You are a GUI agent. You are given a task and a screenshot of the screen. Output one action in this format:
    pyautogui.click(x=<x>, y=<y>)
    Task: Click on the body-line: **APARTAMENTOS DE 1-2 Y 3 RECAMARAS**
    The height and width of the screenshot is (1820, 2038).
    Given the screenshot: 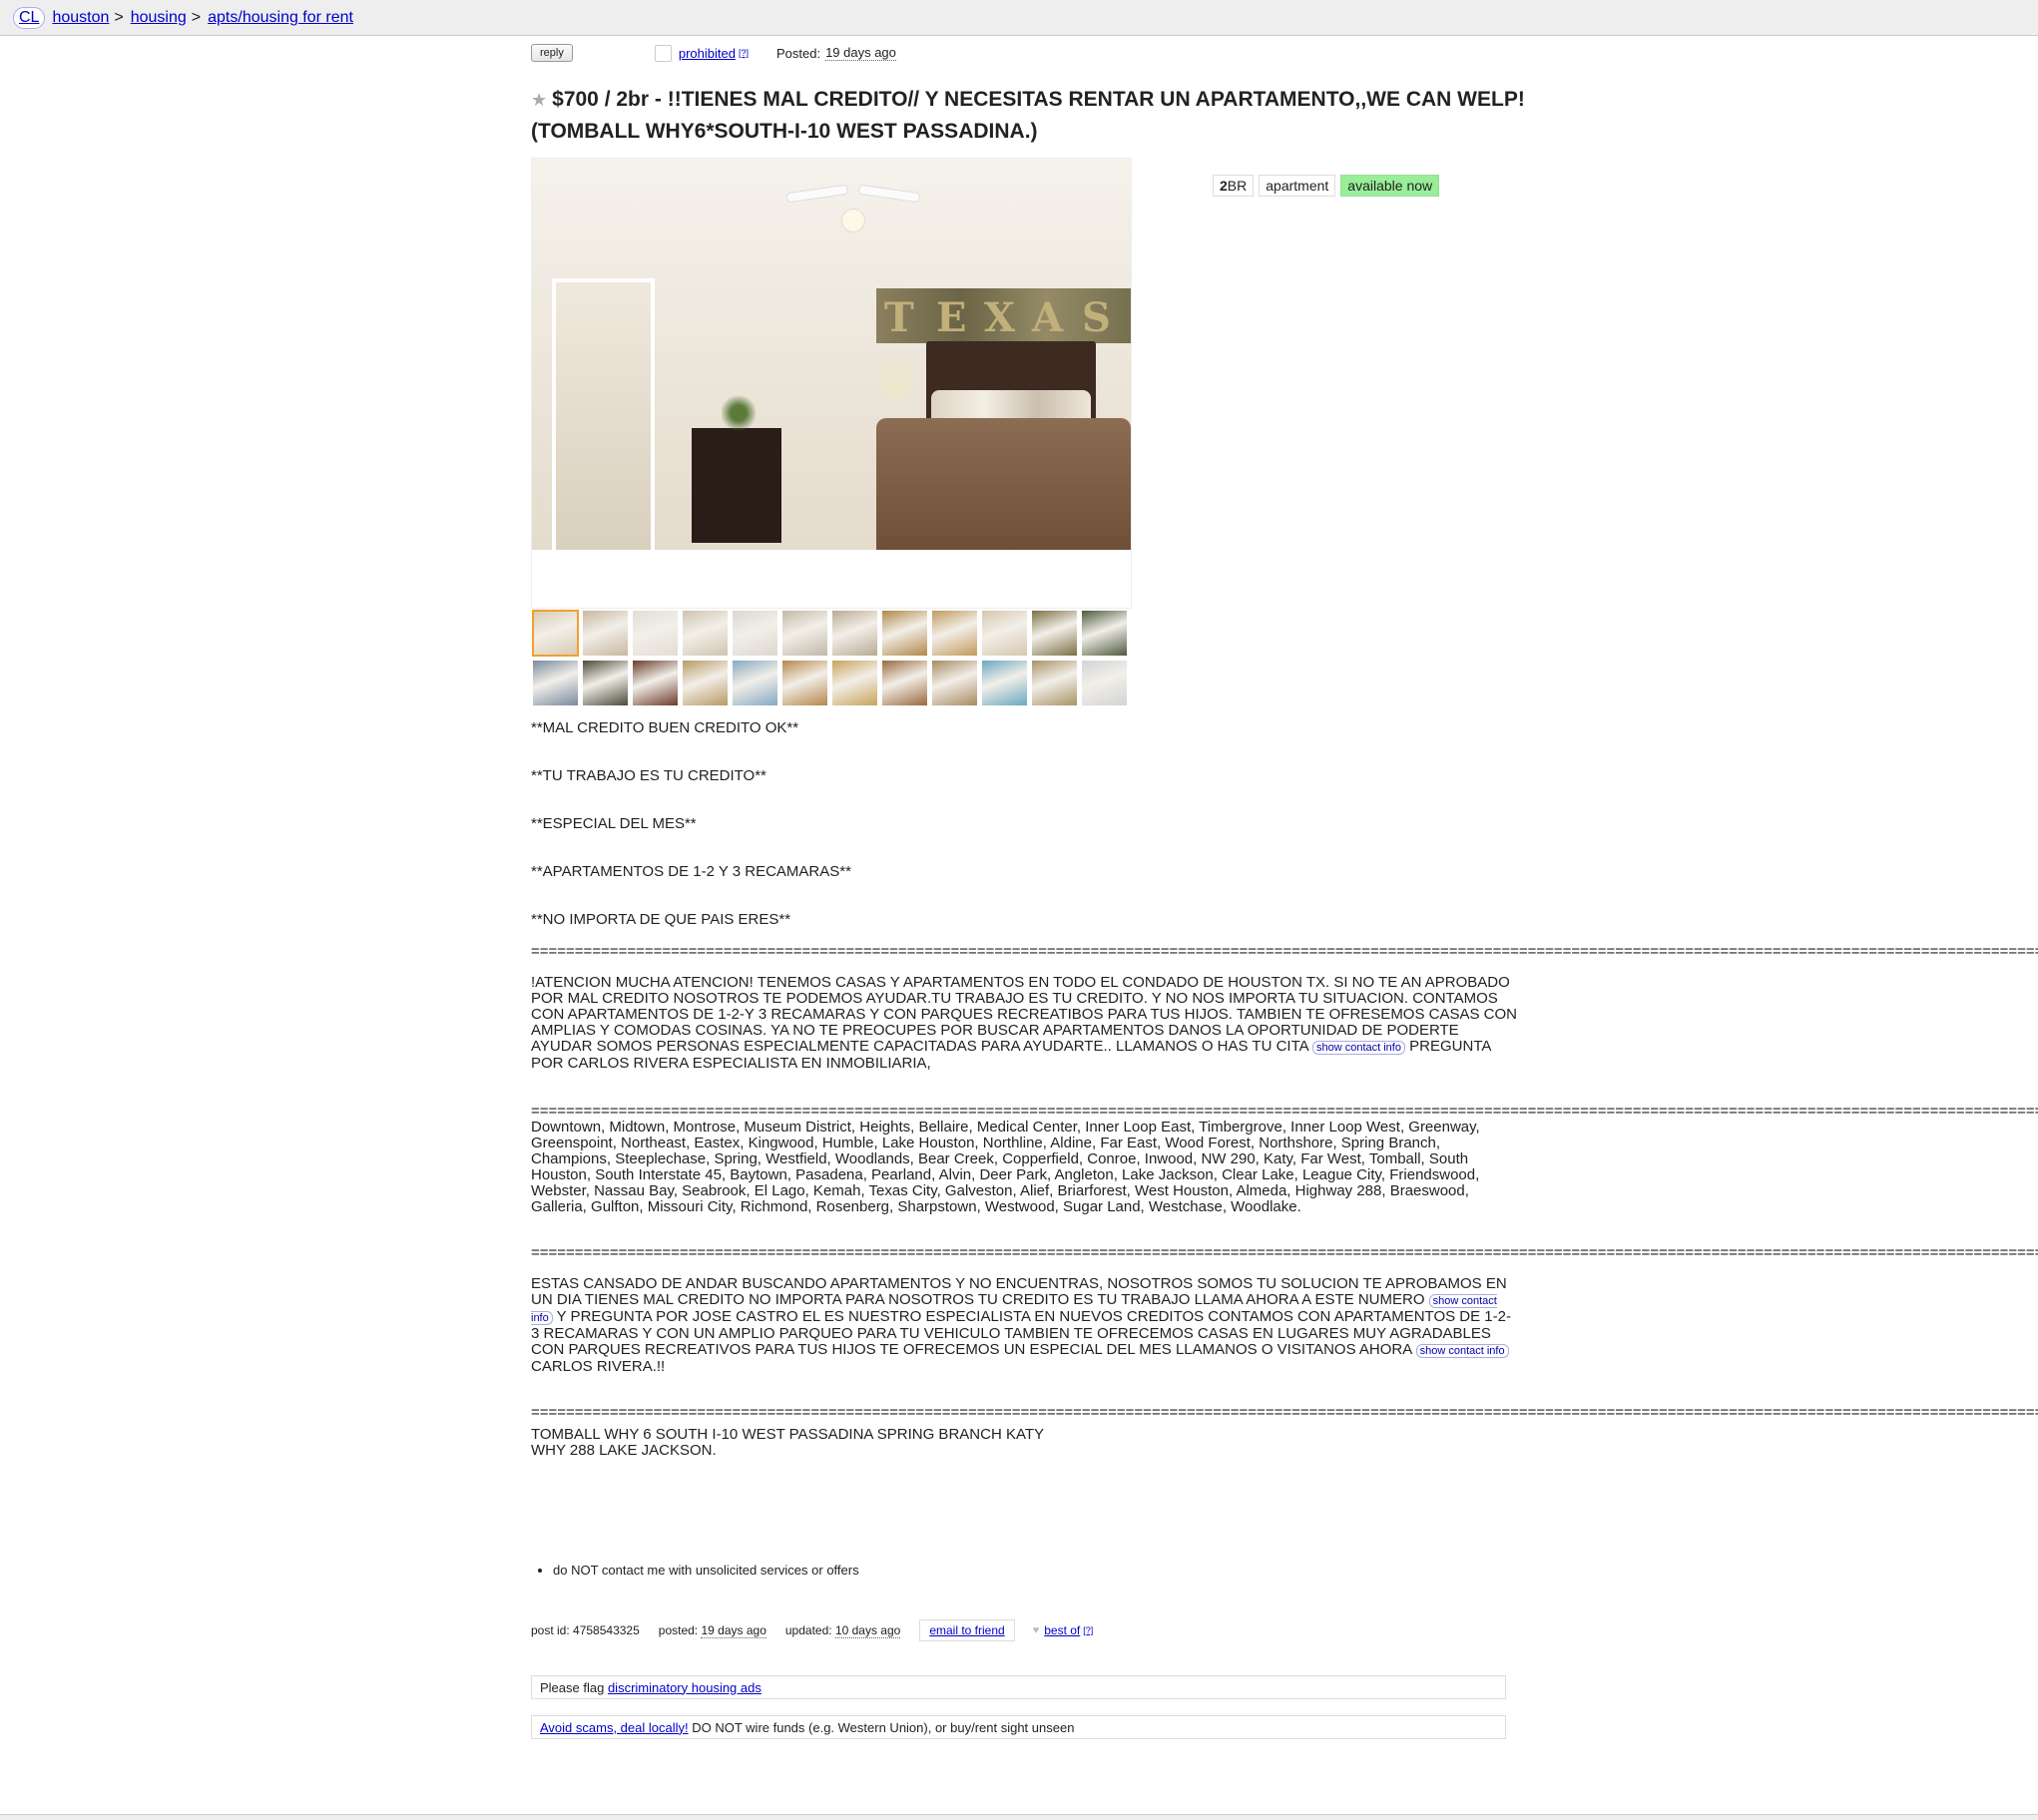 What is the action you would take?
    pyautogui.click(x=691, y=871)
    